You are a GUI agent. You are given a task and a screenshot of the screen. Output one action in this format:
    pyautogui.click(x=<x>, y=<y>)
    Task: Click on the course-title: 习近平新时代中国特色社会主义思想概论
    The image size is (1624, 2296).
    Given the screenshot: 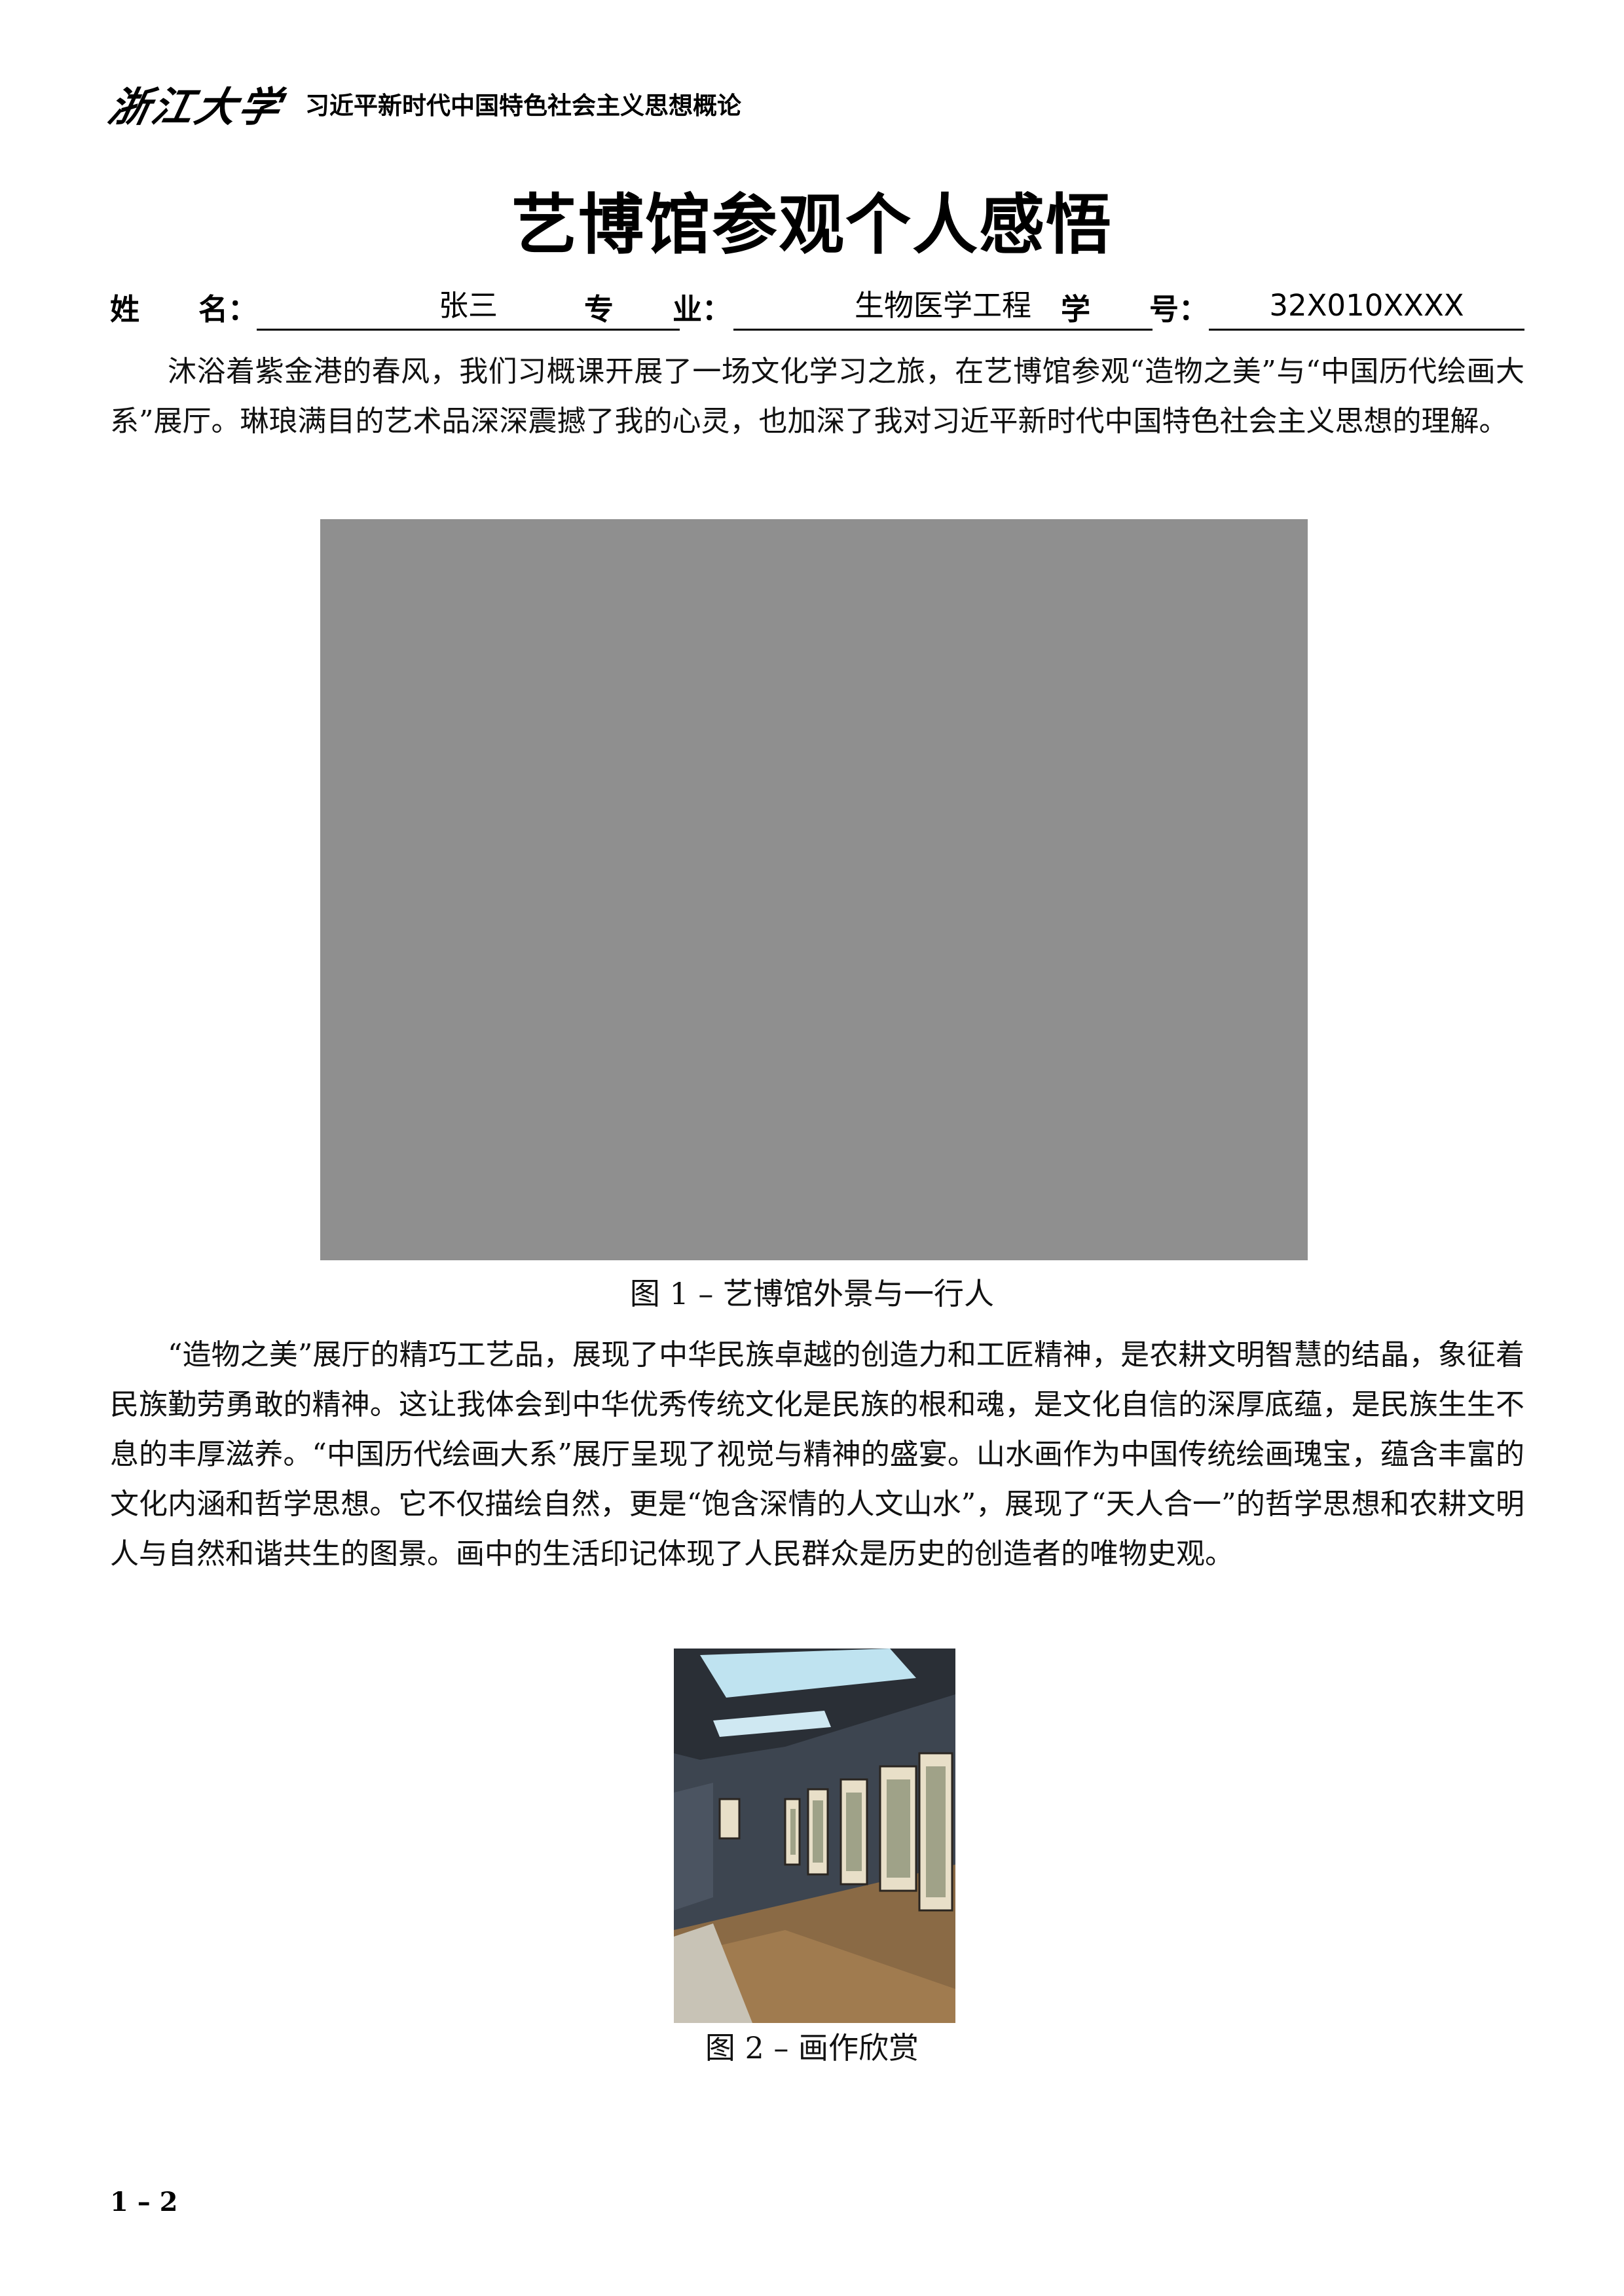 What is the action you would take?
    pyautogui.click(x=523, y=106)
    